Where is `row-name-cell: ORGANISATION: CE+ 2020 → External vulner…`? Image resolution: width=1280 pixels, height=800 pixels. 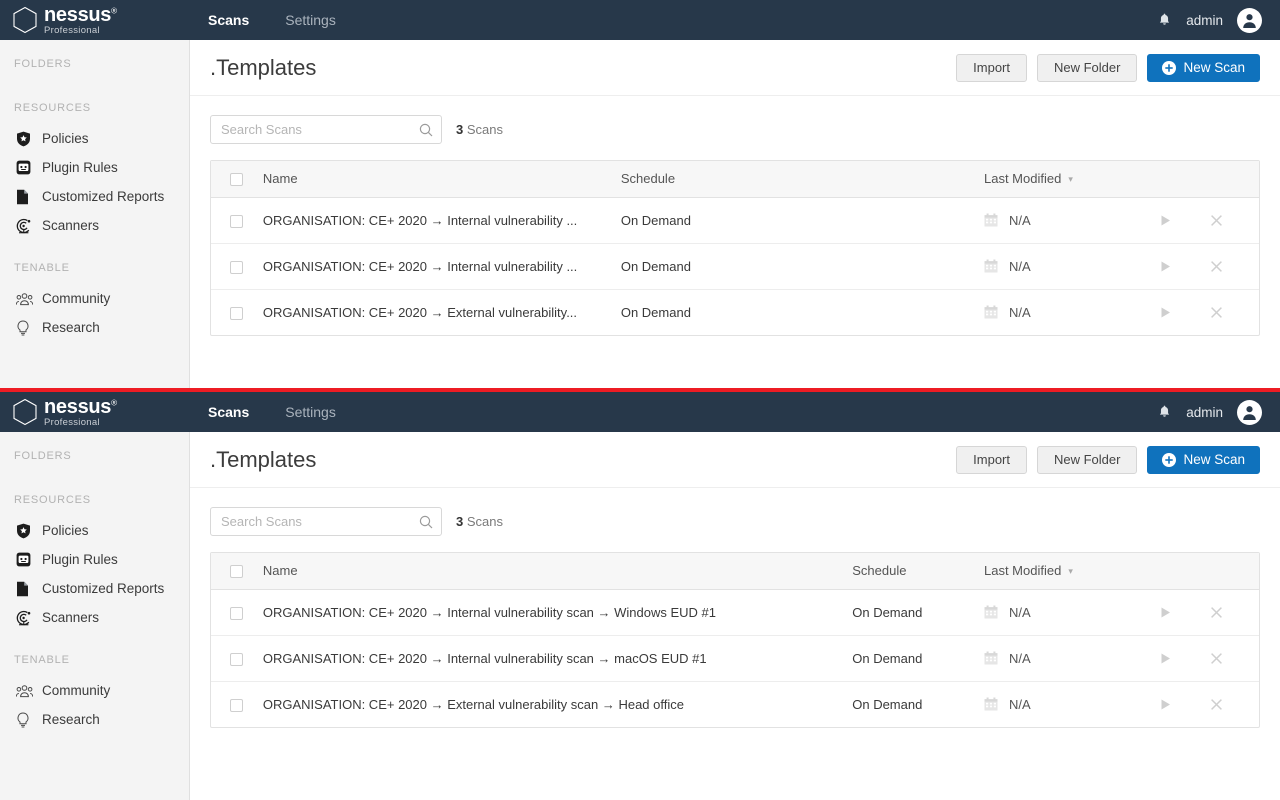
row-name-cell: ORGANISATION: CE+ 2020 → External vulner… is located at coordinates (557, 704).